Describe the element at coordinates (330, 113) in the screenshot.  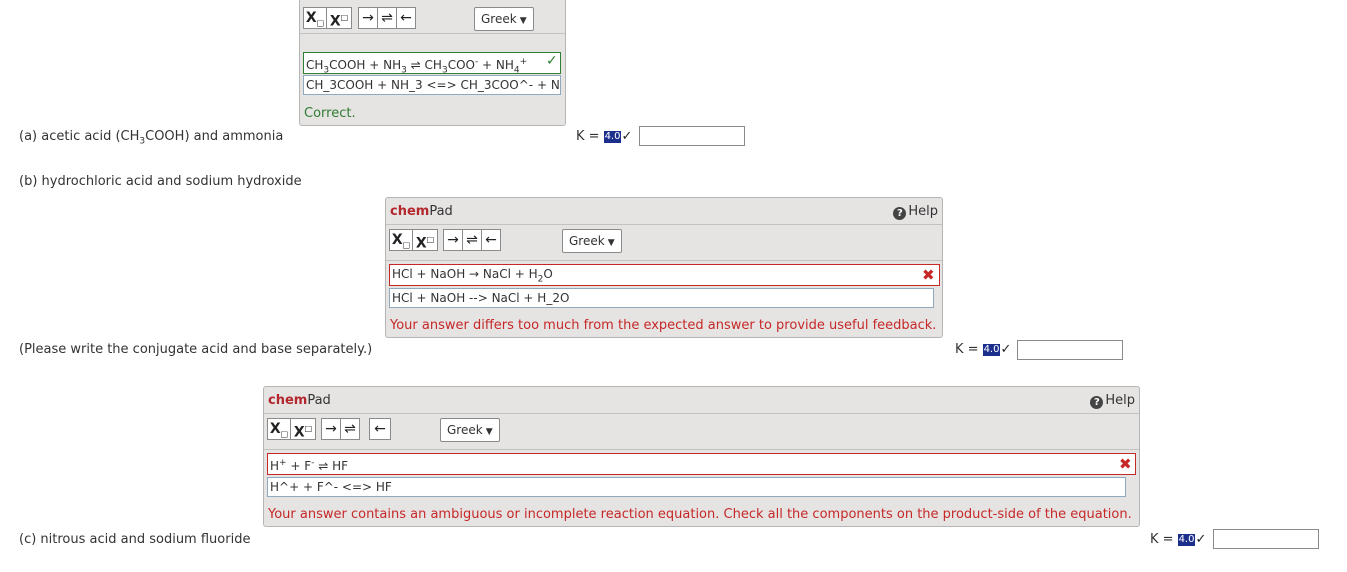
I see `feedback-message: Correct.` at that location.